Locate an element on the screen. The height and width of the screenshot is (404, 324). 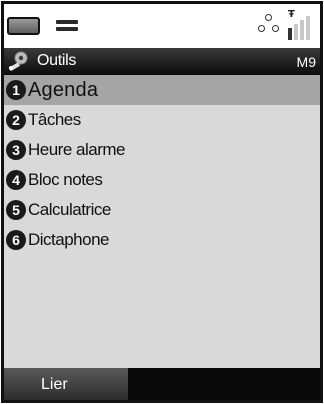
signal-strength-icon: Ŧ is located at coordinates (301, 25).